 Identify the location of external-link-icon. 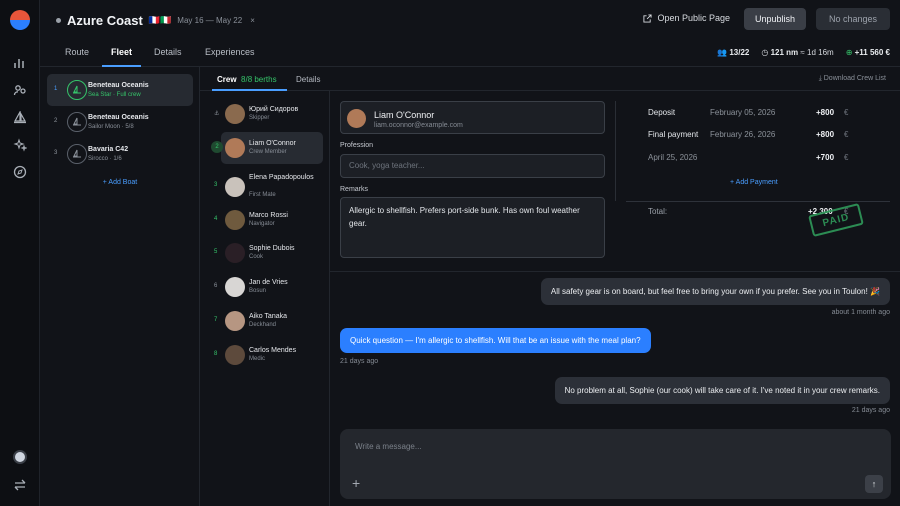
(647, 18).